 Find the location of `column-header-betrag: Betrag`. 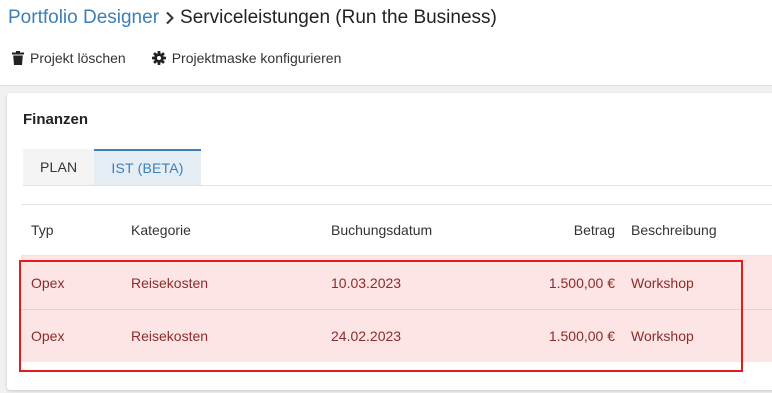

column-header-betrag: Betrag is located at coordinates (558, 230).